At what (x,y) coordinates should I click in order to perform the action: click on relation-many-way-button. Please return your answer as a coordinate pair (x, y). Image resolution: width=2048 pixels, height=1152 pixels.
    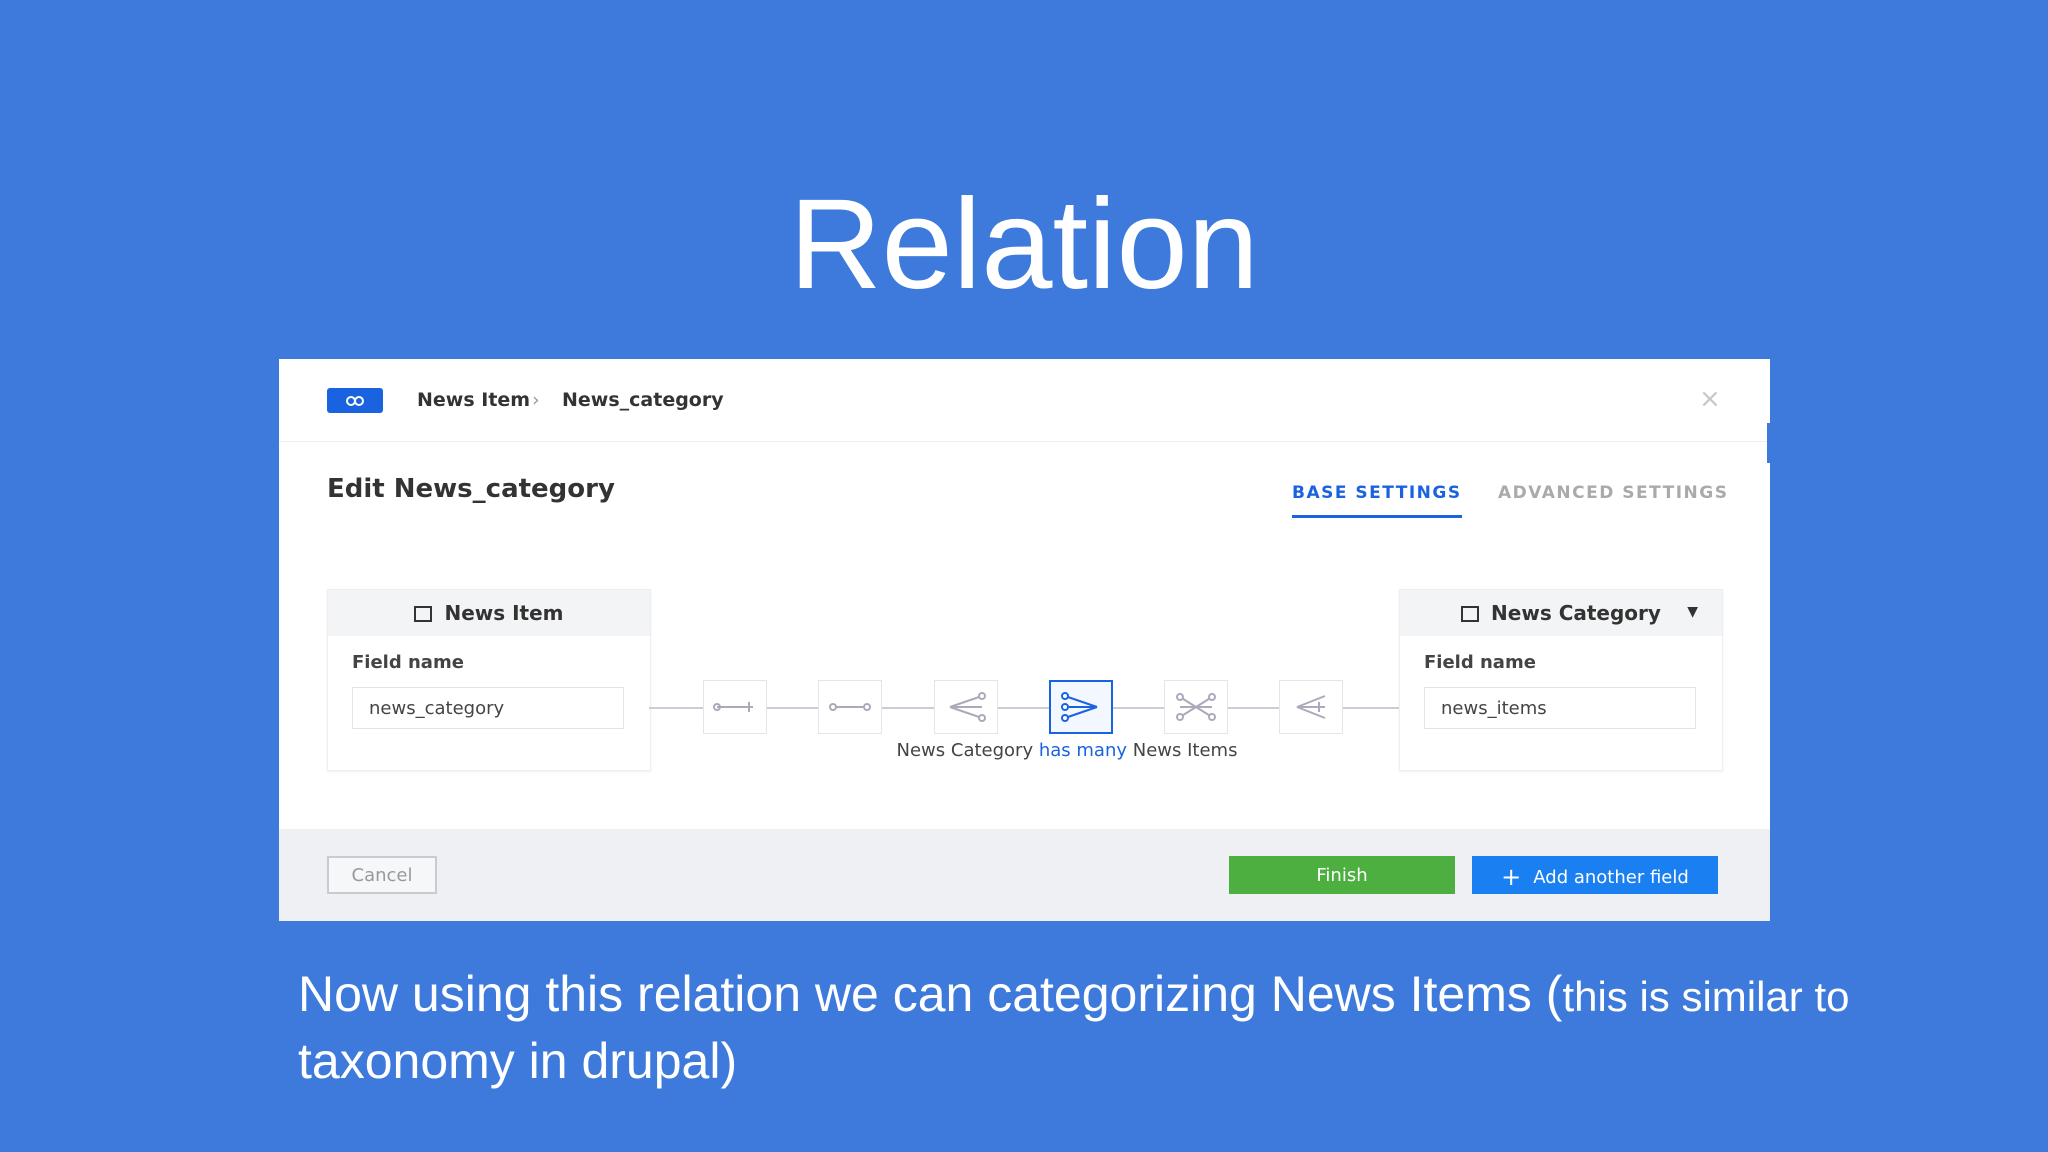
    Looking at the image, I should click on (1311, 707).